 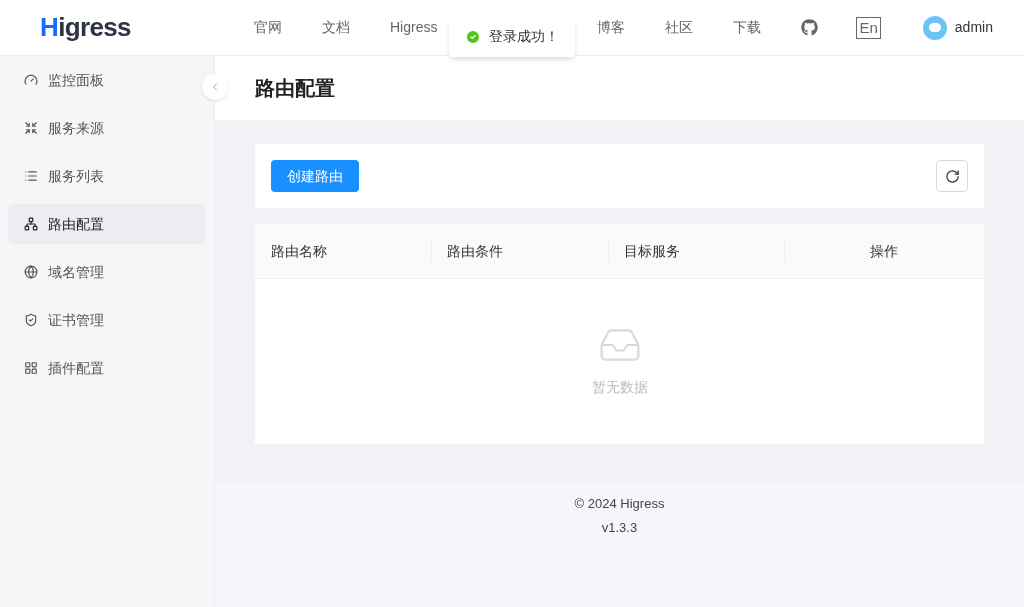 I want to click on copyright-text: © 2024 Higress, so click(x=619, y=504).